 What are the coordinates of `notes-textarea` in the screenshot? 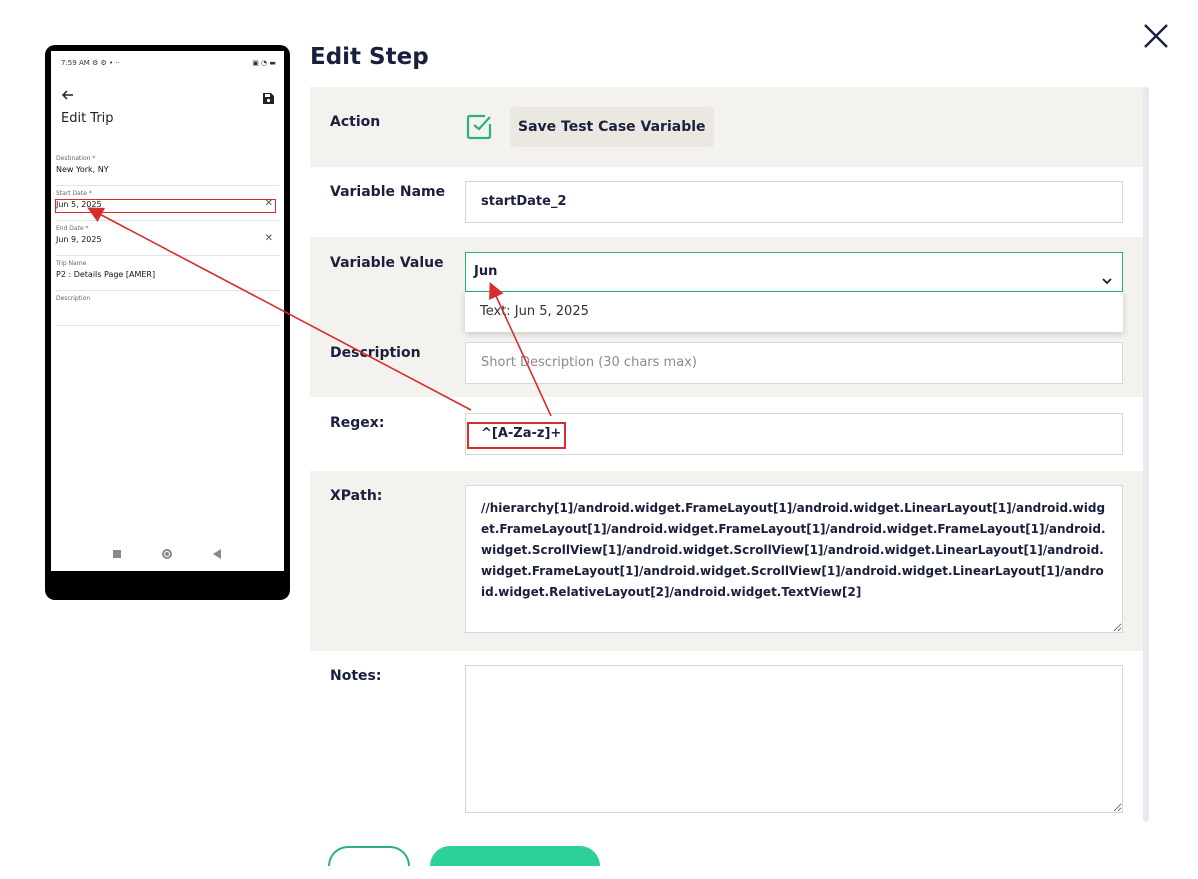 It's located at (794, 739).